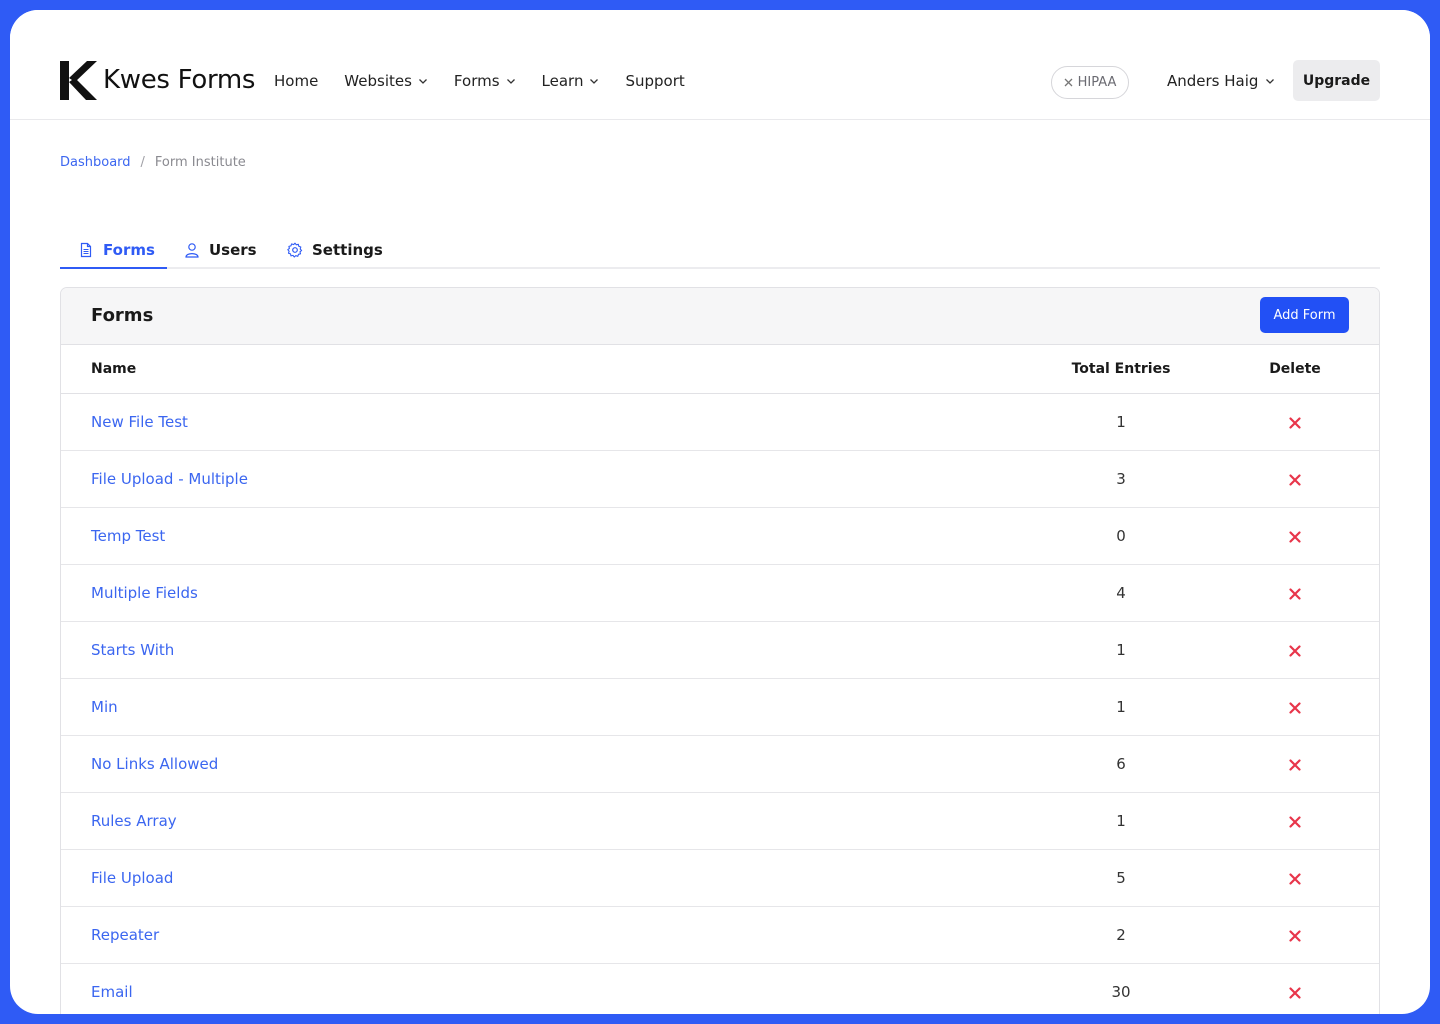  I want to click on tab-users: Users, so click(220, 250).